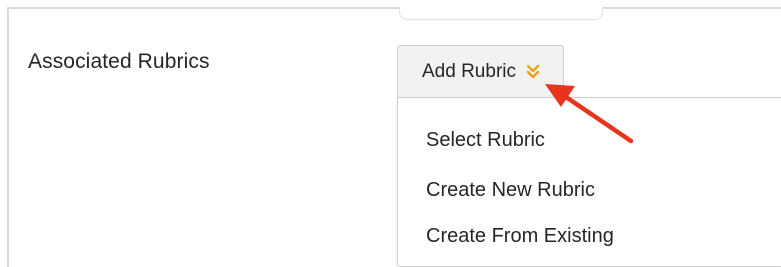 The image size is (781, 267). Describe the element at coordinates (520, 236) in the screenshot. I see `menu-item-create-from-existing: Create From Existing` at that location.